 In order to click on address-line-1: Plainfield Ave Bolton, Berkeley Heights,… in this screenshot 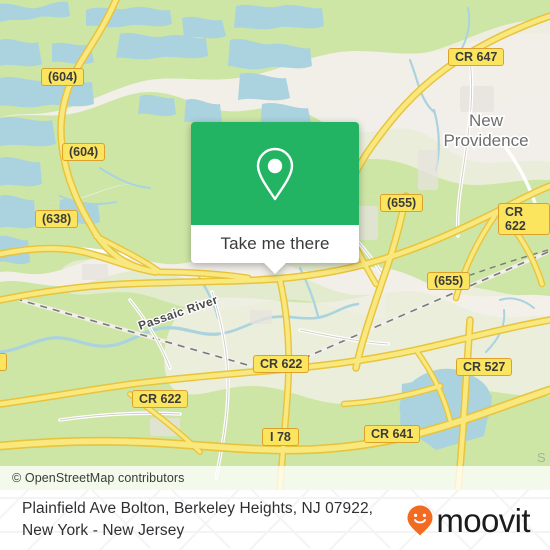, I will do `click(198, 508)`.